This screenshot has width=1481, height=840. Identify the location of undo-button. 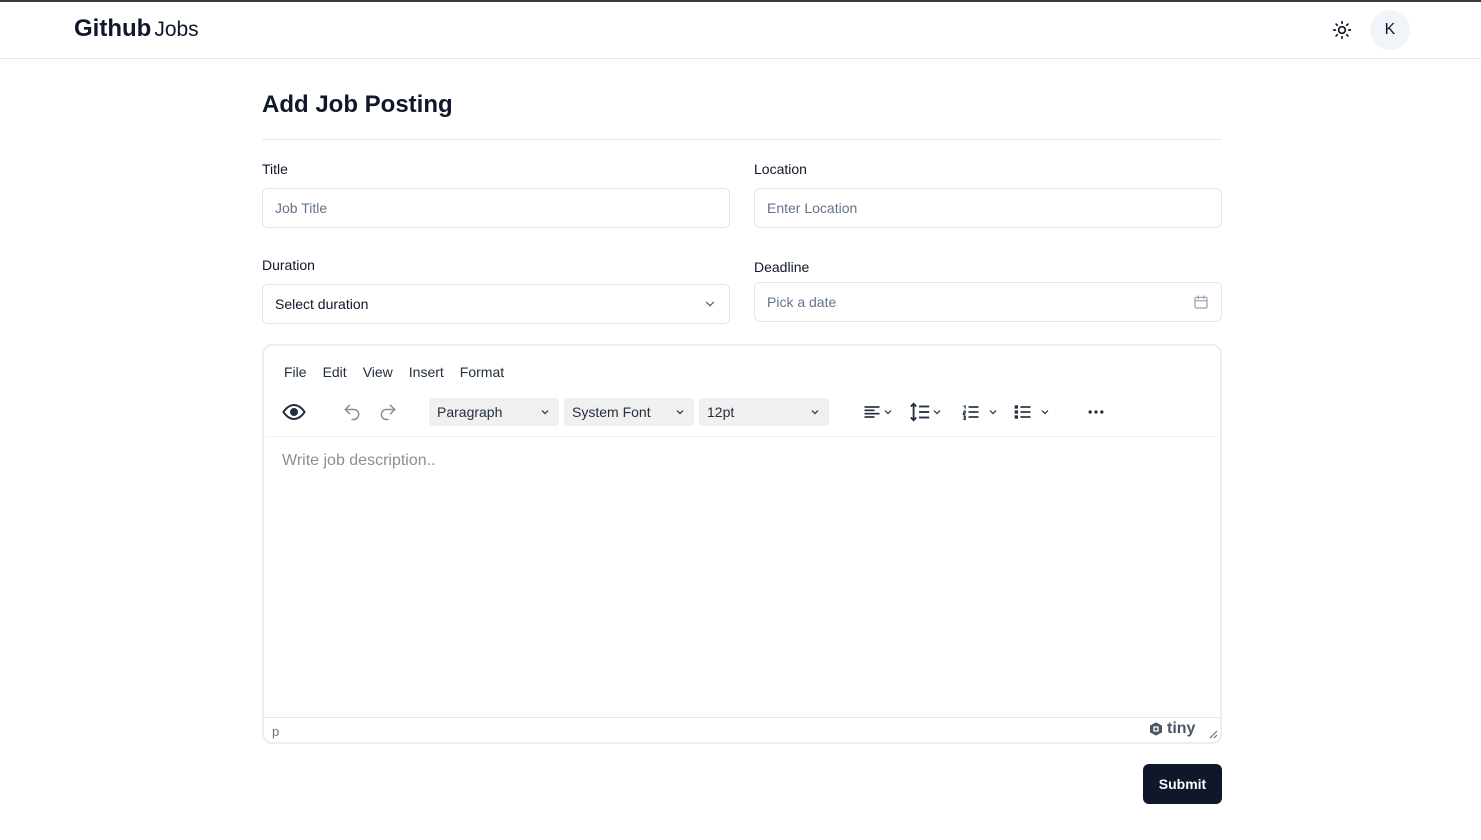
(352, 412).